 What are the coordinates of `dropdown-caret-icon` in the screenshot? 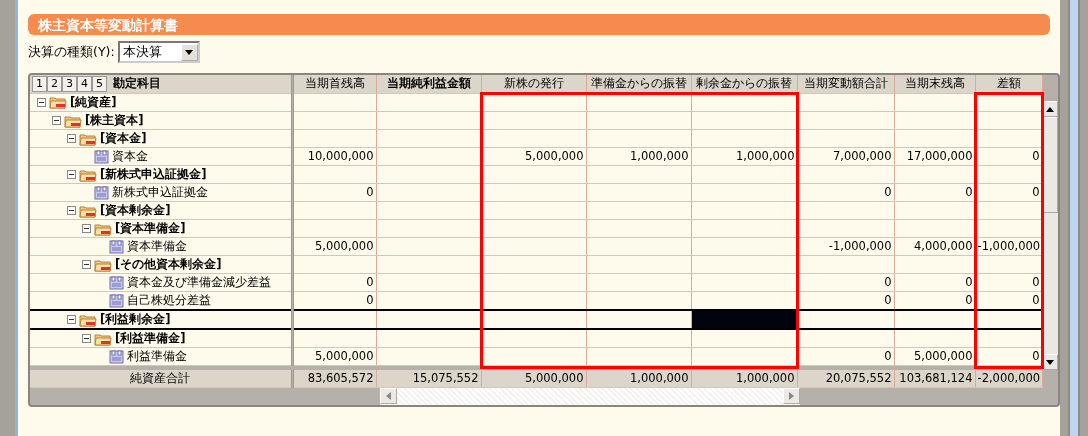 It's located at (189, 52).